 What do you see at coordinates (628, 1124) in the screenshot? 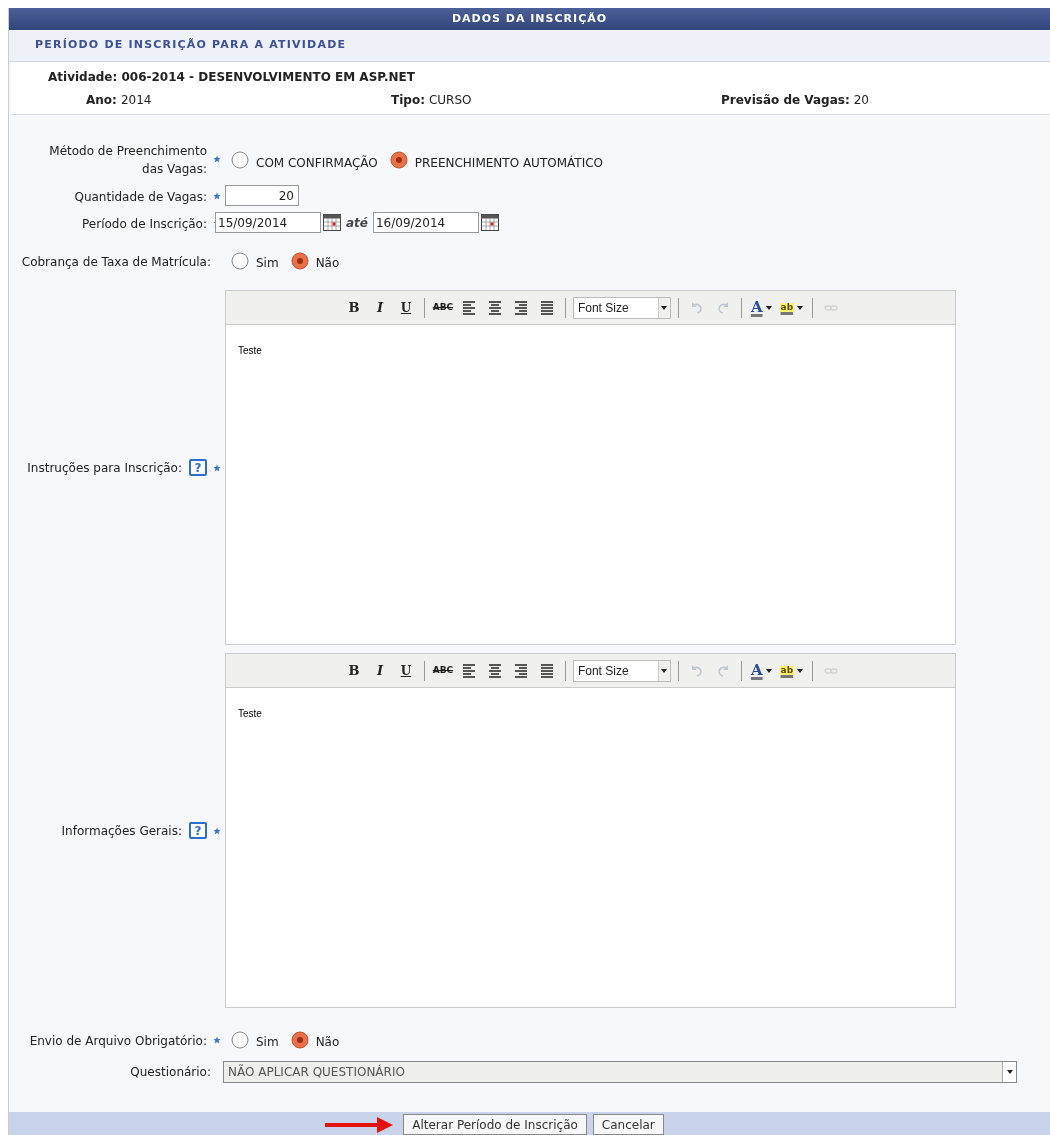
I see `form-button: Cancelar` at bounding box center [628, 1124].